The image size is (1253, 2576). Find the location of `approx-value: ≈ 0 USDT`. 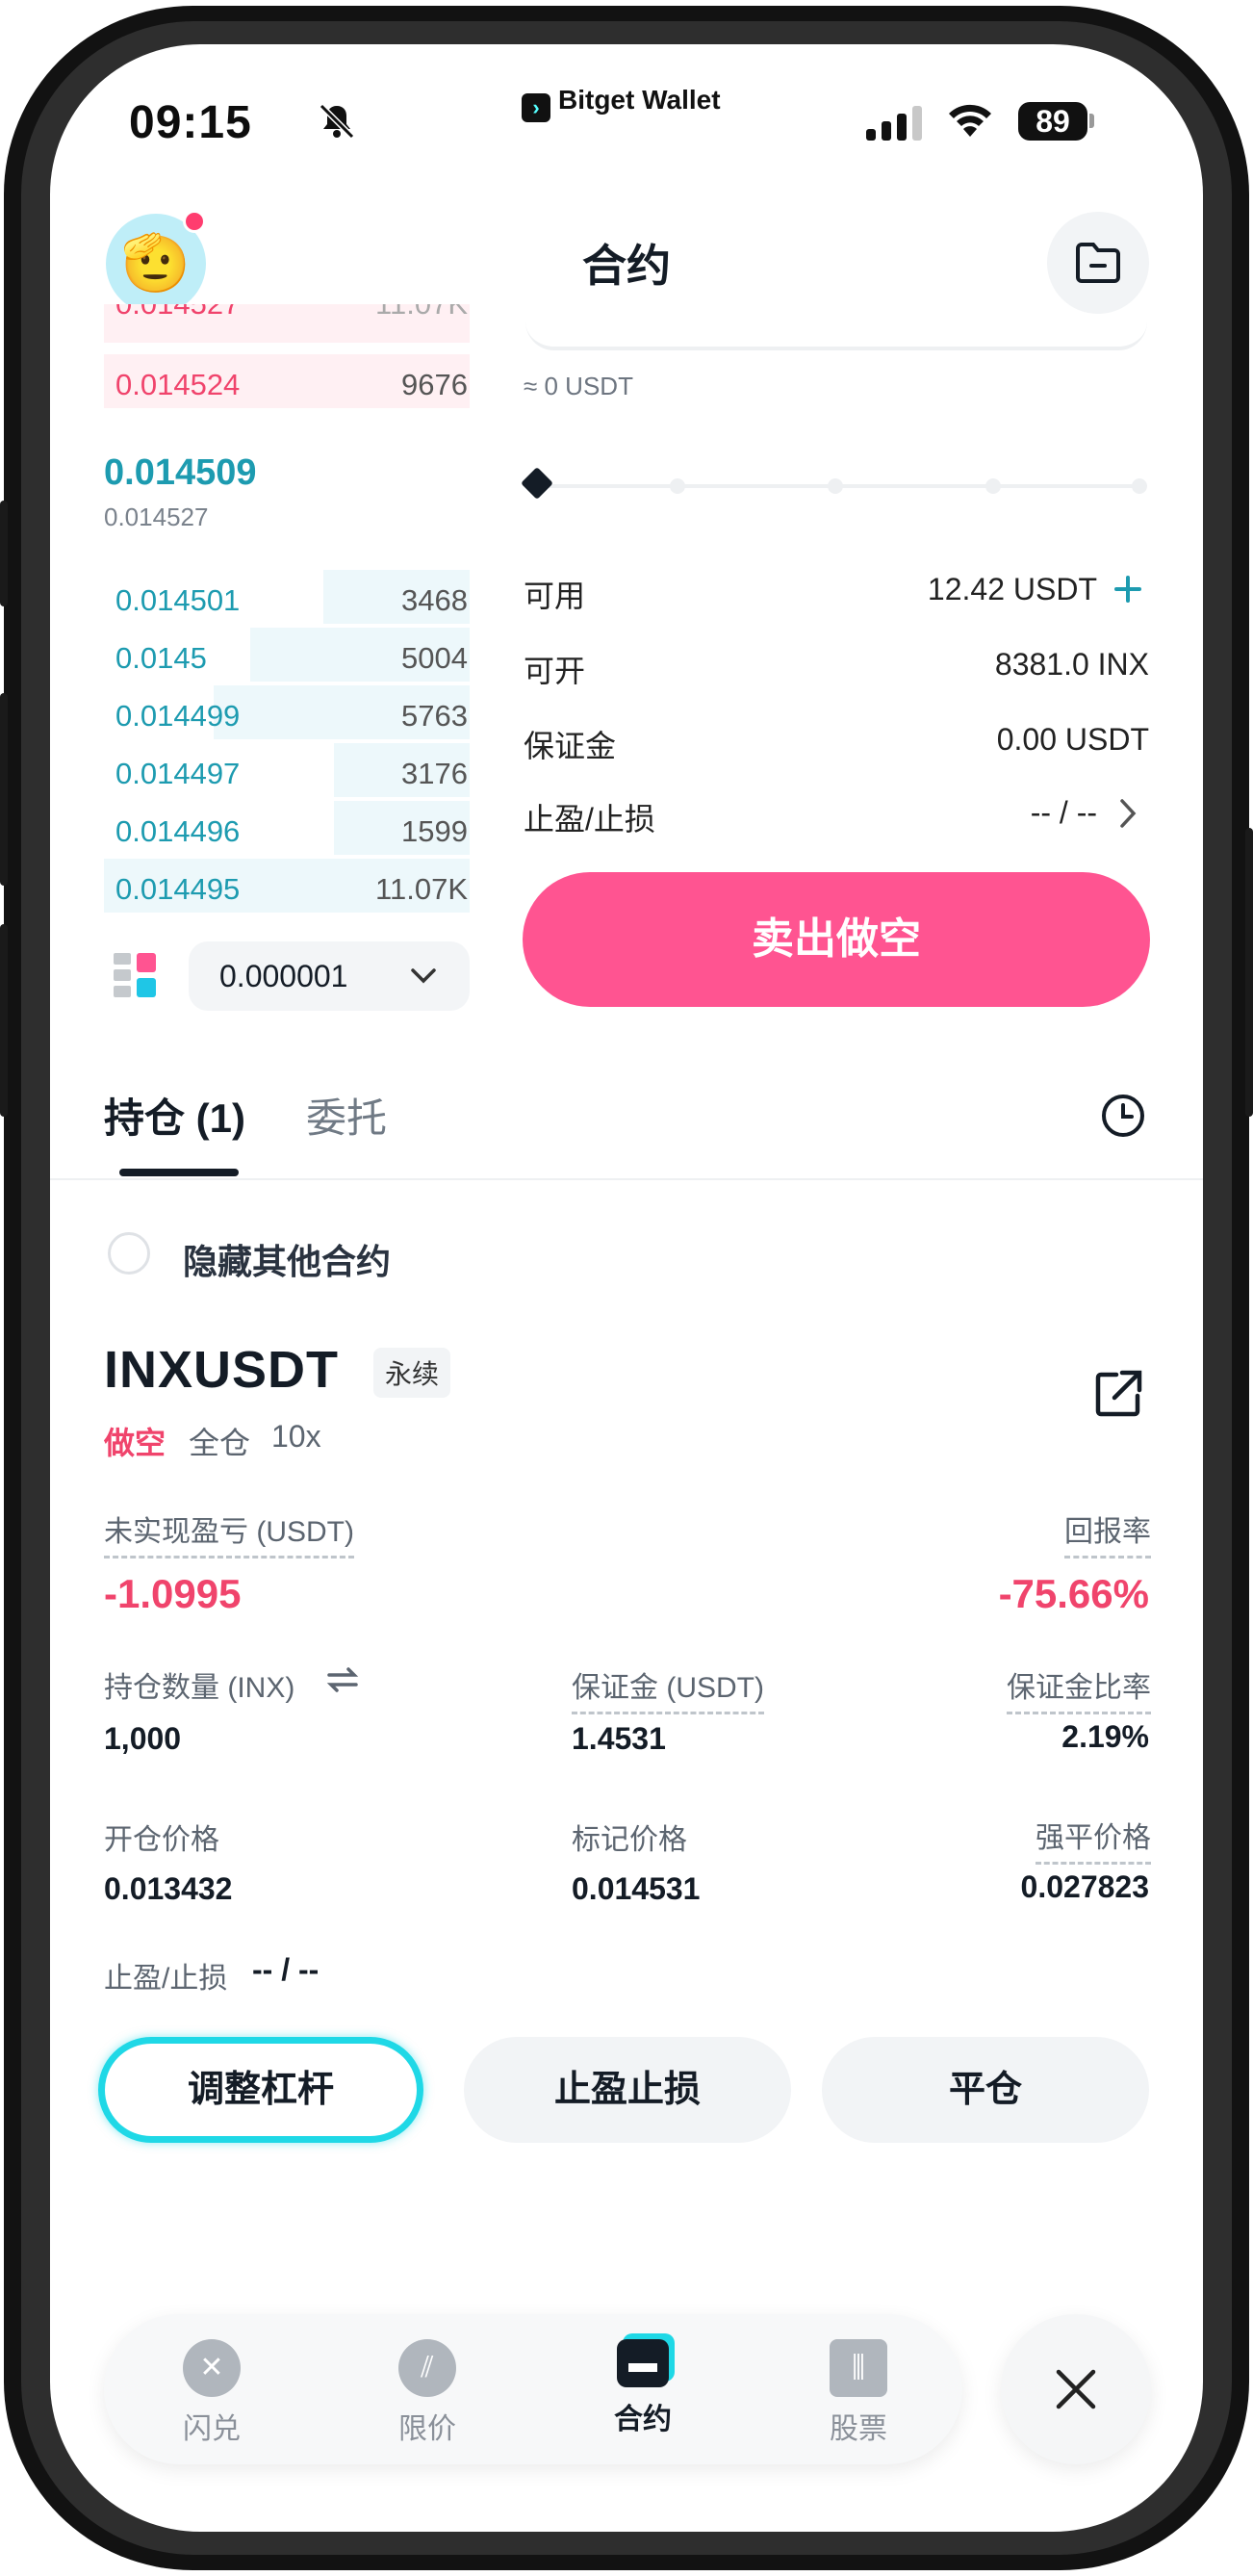

approx-value: ≈ 0 USDT is located at coordinates (578, 386).